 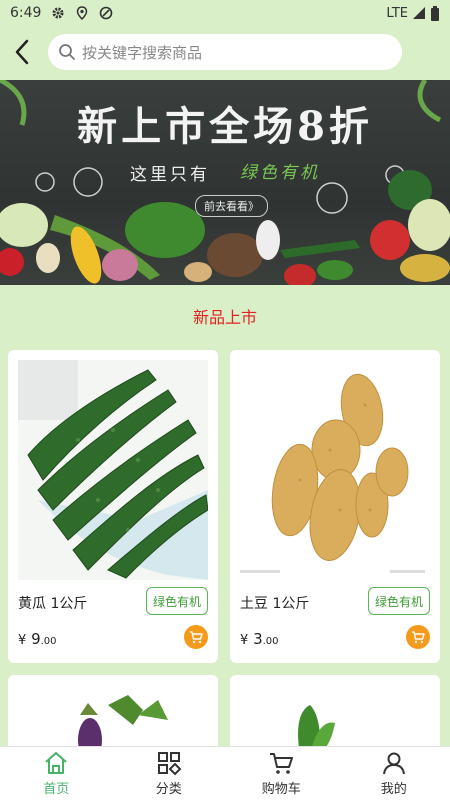 I want to click on nav-category: 分类, so click(x=169, y=773).